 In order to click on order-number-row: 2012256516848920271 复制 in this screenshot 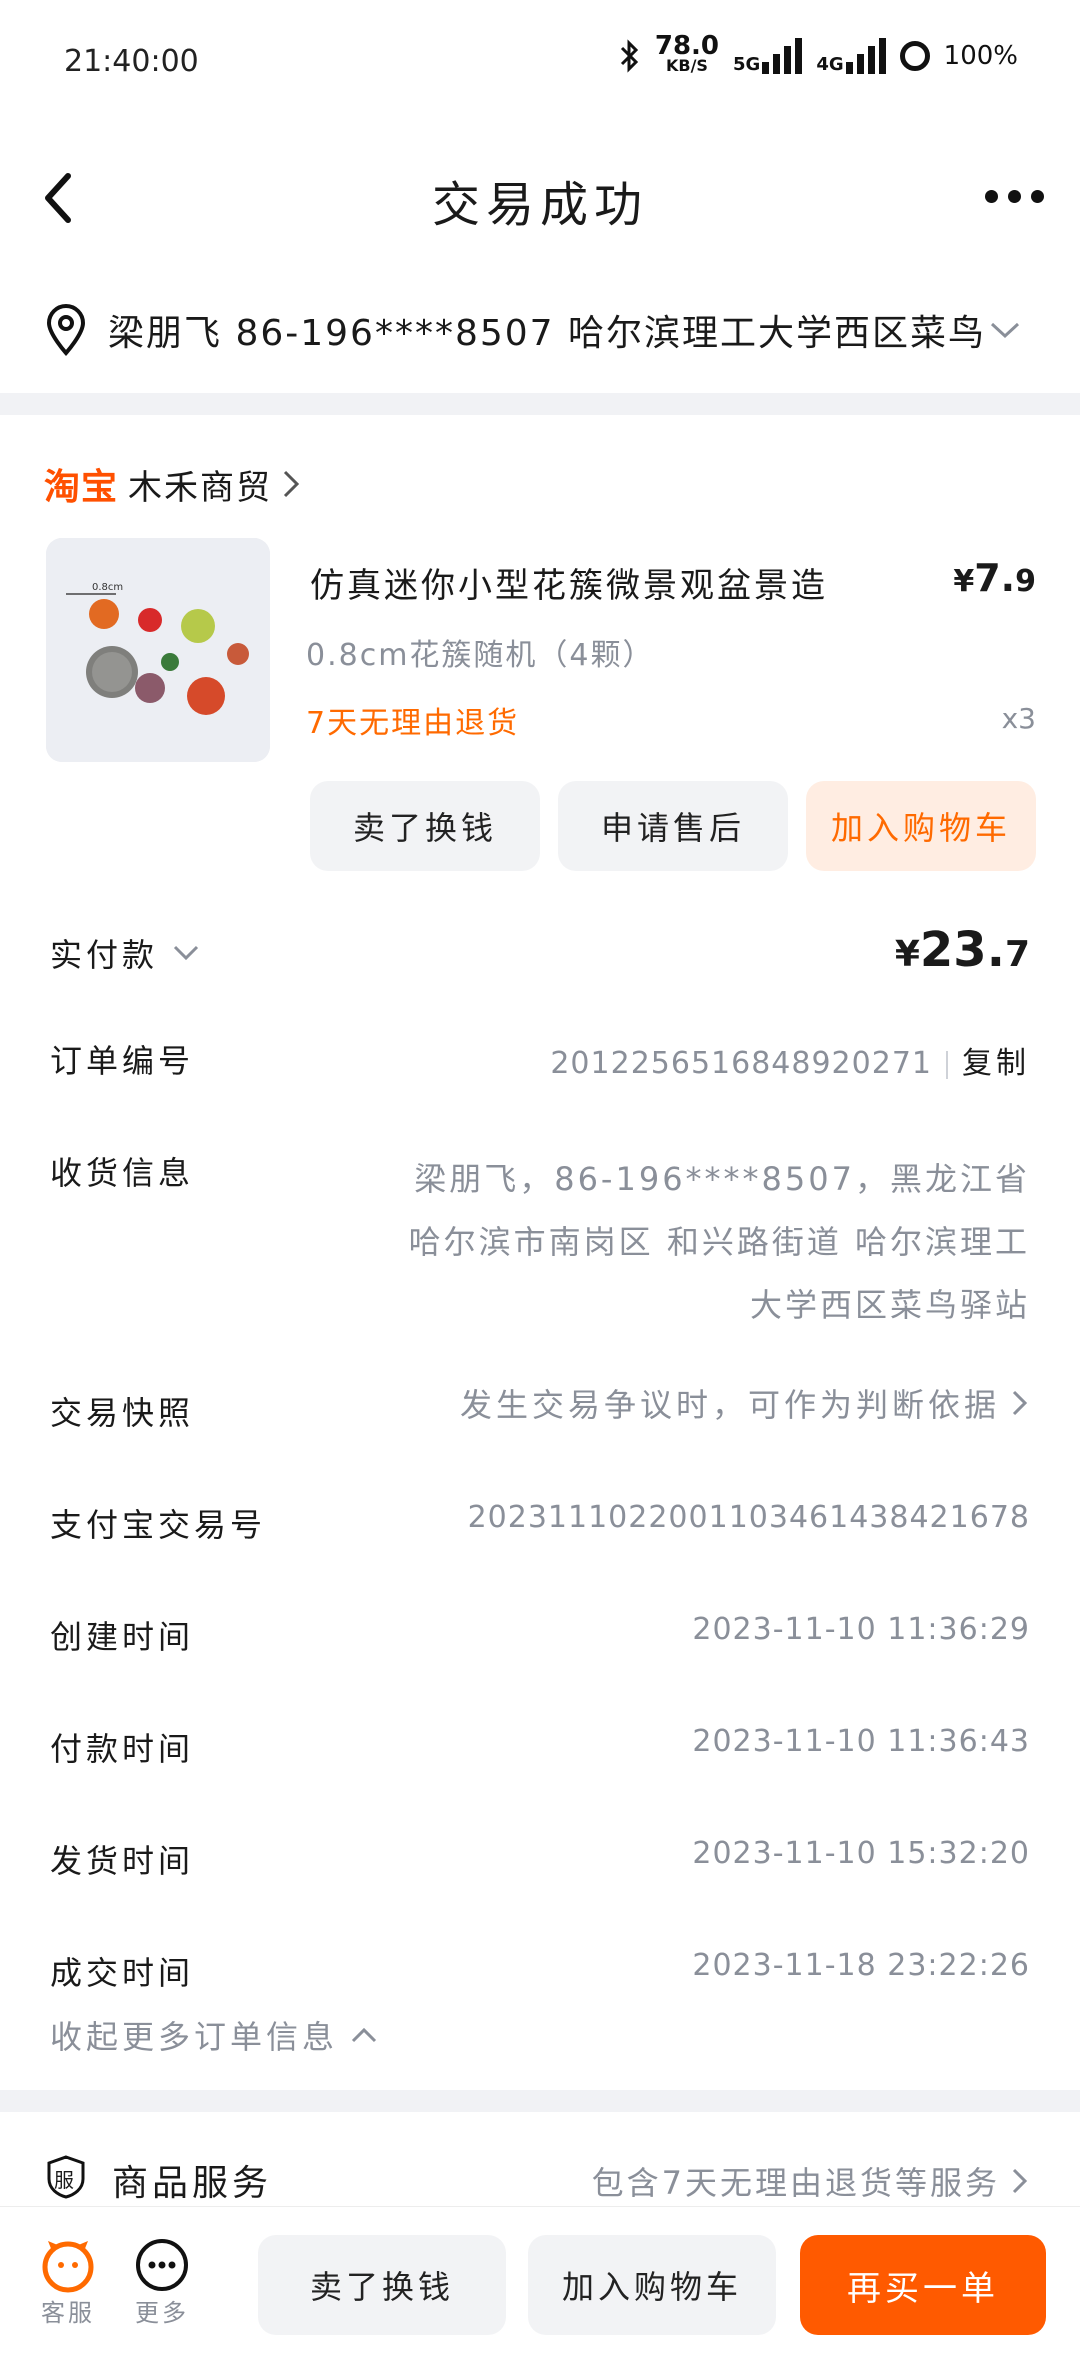, I will do `click(790, 1060)`.